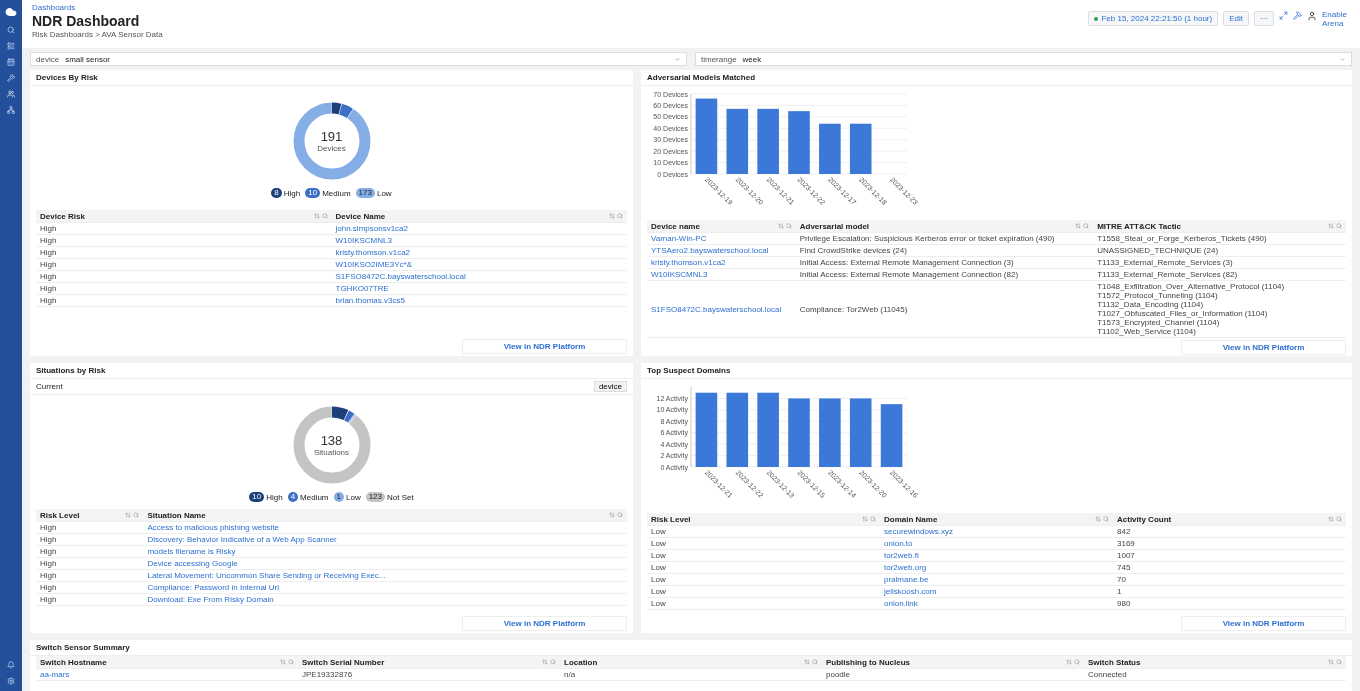 This screenshot has height=691, width=1360. I want to click on edit-button: Edit, so click(1236, 18).